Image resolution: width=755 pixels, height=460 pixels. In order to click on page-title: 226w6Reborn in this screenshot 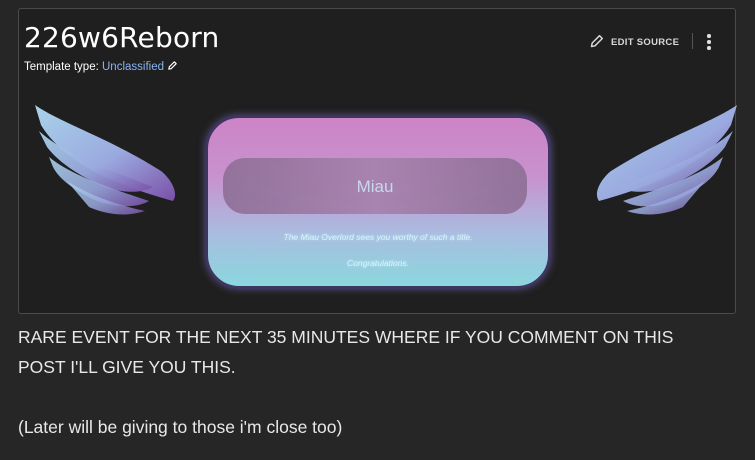, I will do `click(122, 37)`.